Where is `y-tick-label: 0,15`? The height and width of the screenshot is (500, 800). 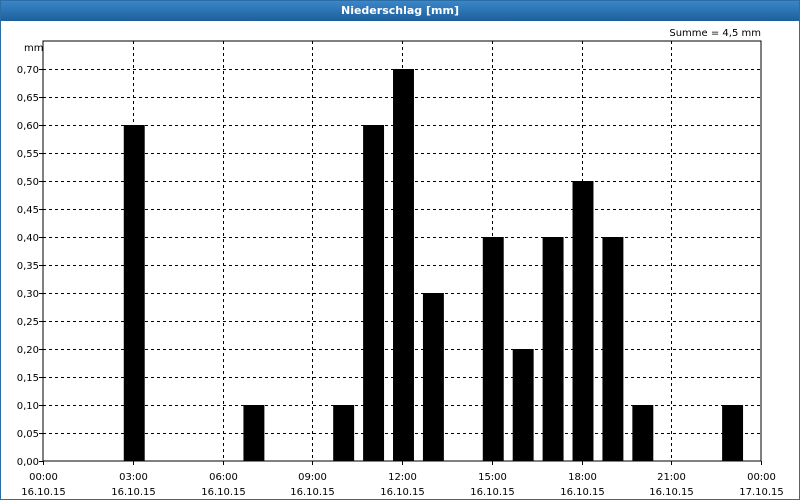
y-tick-label: 0,15 is located at coordinates (28, 378).